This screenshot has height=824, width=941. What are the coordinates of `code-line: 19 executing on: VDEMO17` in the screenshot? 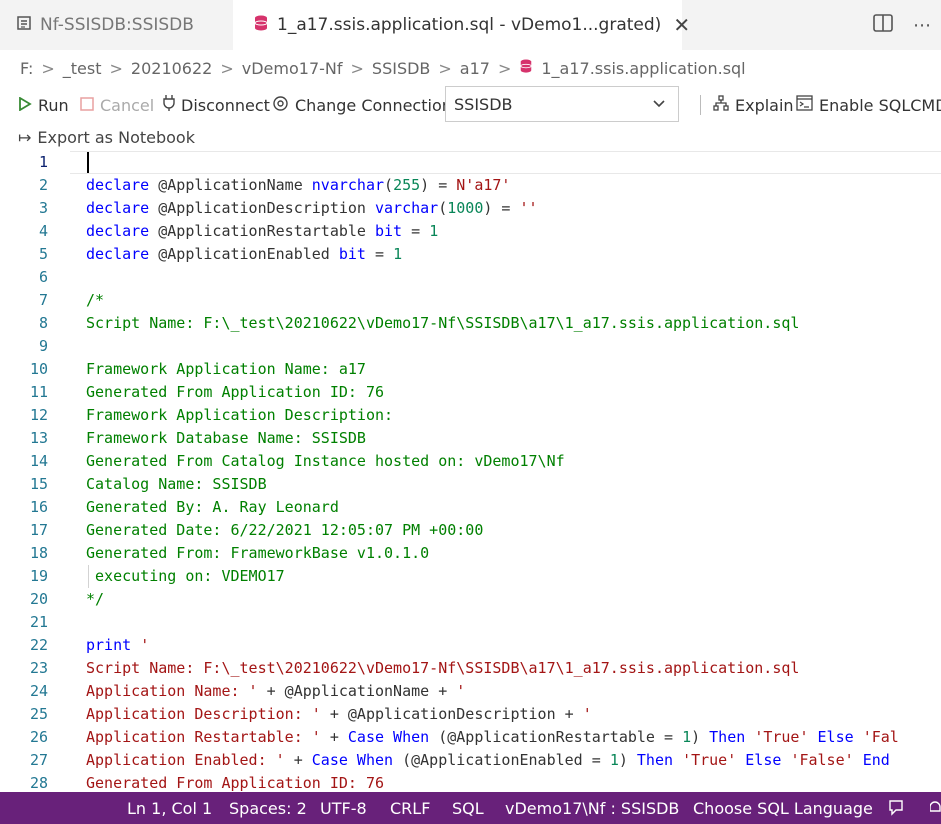 It's located at (470, 576).